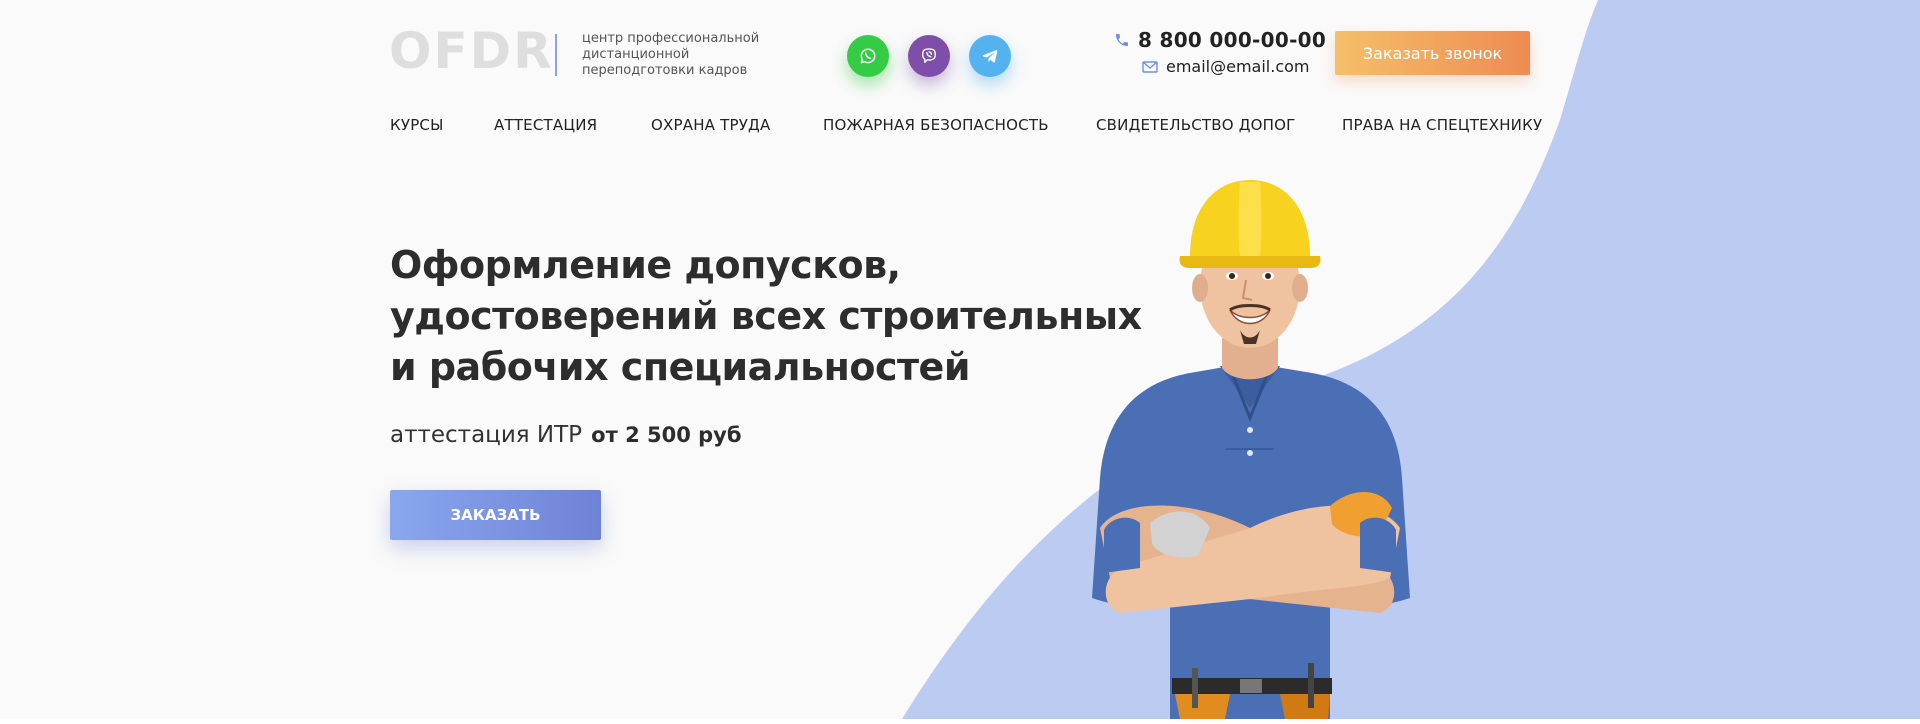 The image size is (1920, 724). Describe the element at coordinates (1251, 449) in the screenshot. I see `worker-photo` at that location.